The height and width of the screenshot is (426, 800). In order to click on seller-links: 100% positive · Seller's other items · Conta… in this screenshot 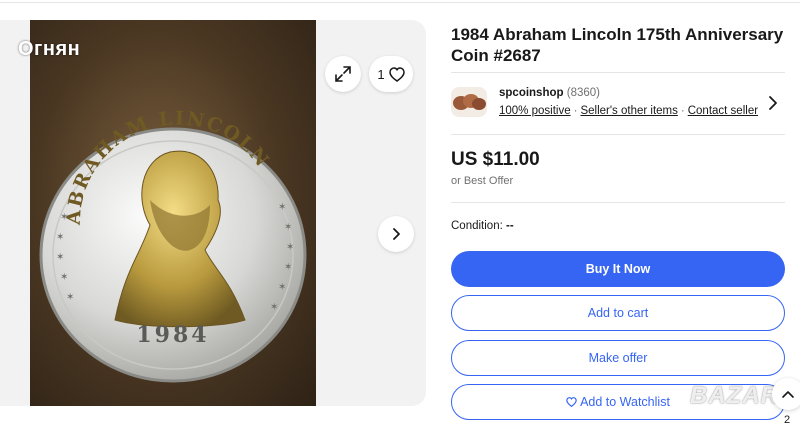, I will do `click(628, 111)`.